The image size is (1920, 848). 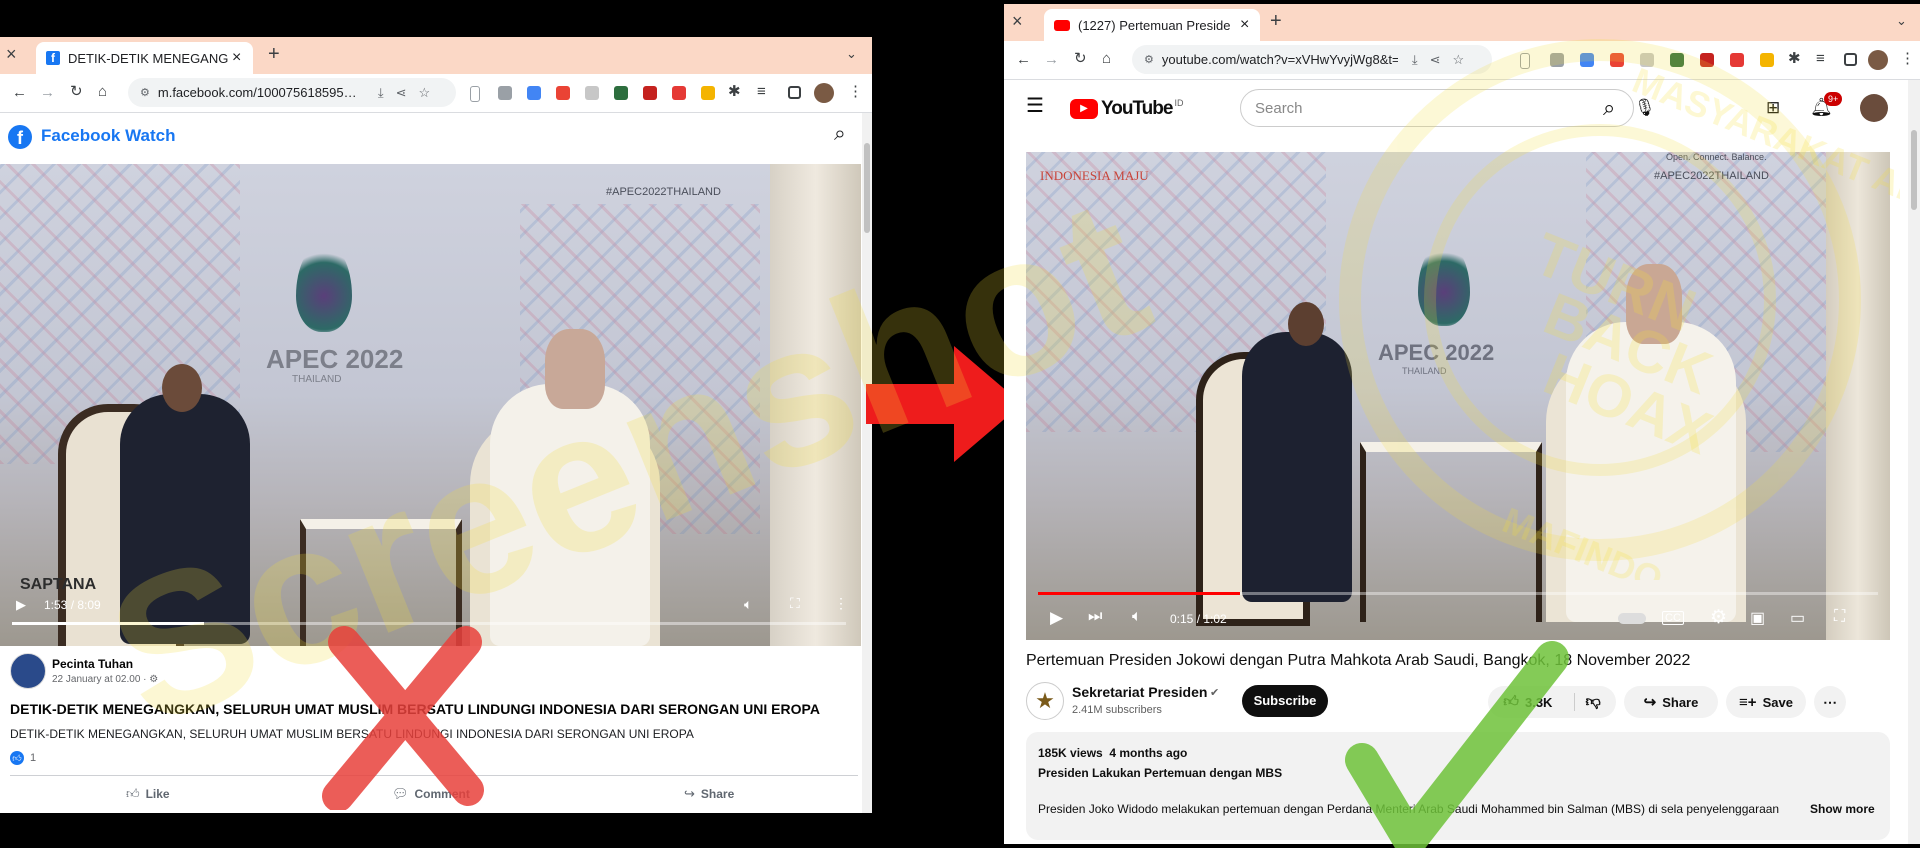 I want to click on miniplayer-icon: ▣, so click(x=1757, y=618).